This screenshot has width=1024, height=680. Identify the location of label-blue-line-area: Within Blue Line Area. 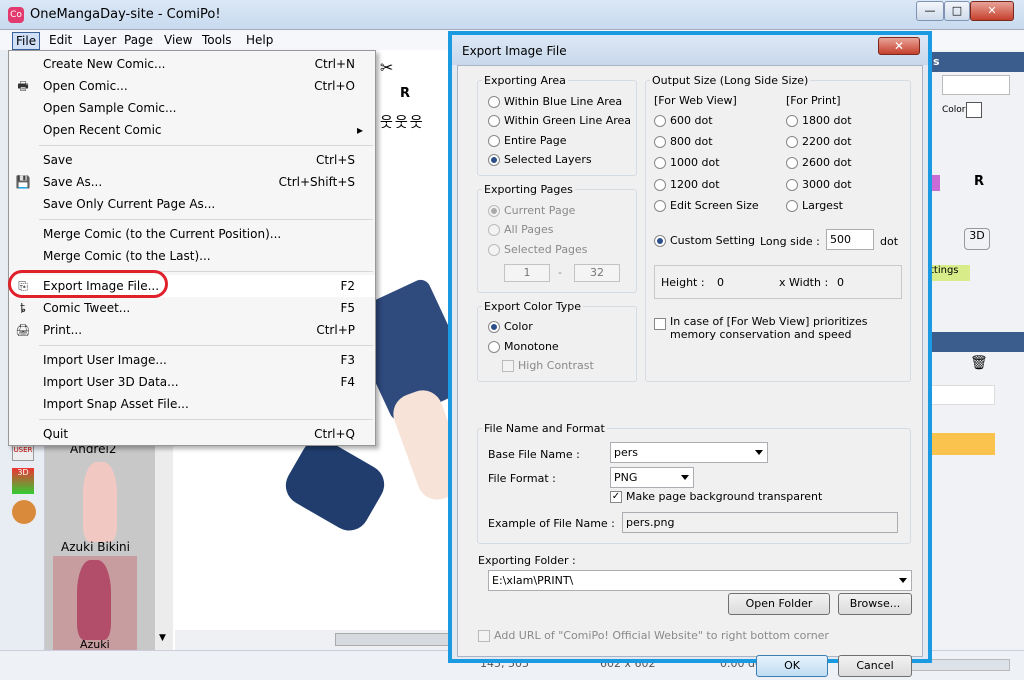
(563, 101).